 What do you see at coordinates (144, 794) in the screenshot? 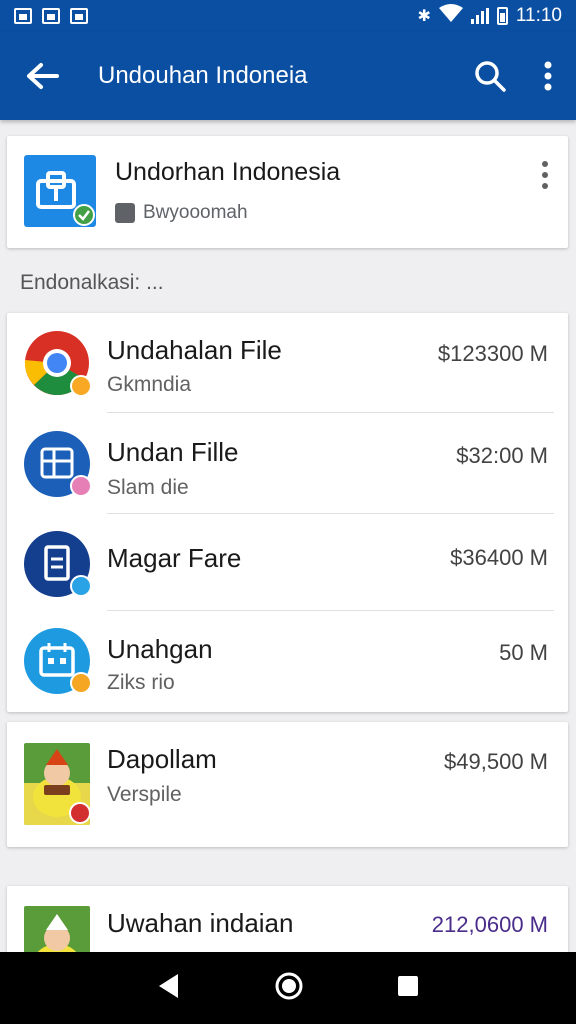
I see `item-sub: Verspile` at bounding box center [144, 794].